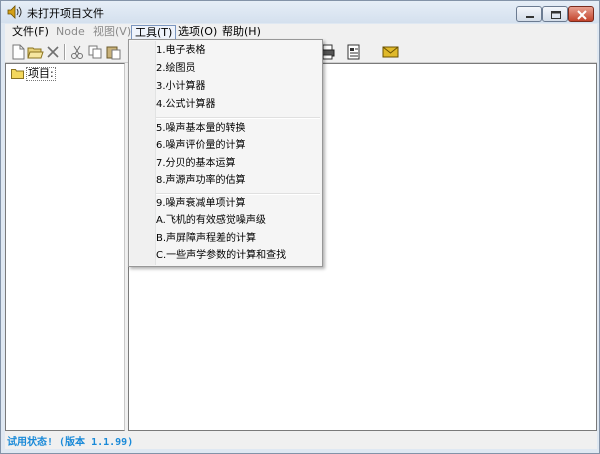 The image size is (600, 454). What do you see at coordinates (143, 153) in the screenshot?
I see `menu-icon-strip` at bounding box center [143, 153].